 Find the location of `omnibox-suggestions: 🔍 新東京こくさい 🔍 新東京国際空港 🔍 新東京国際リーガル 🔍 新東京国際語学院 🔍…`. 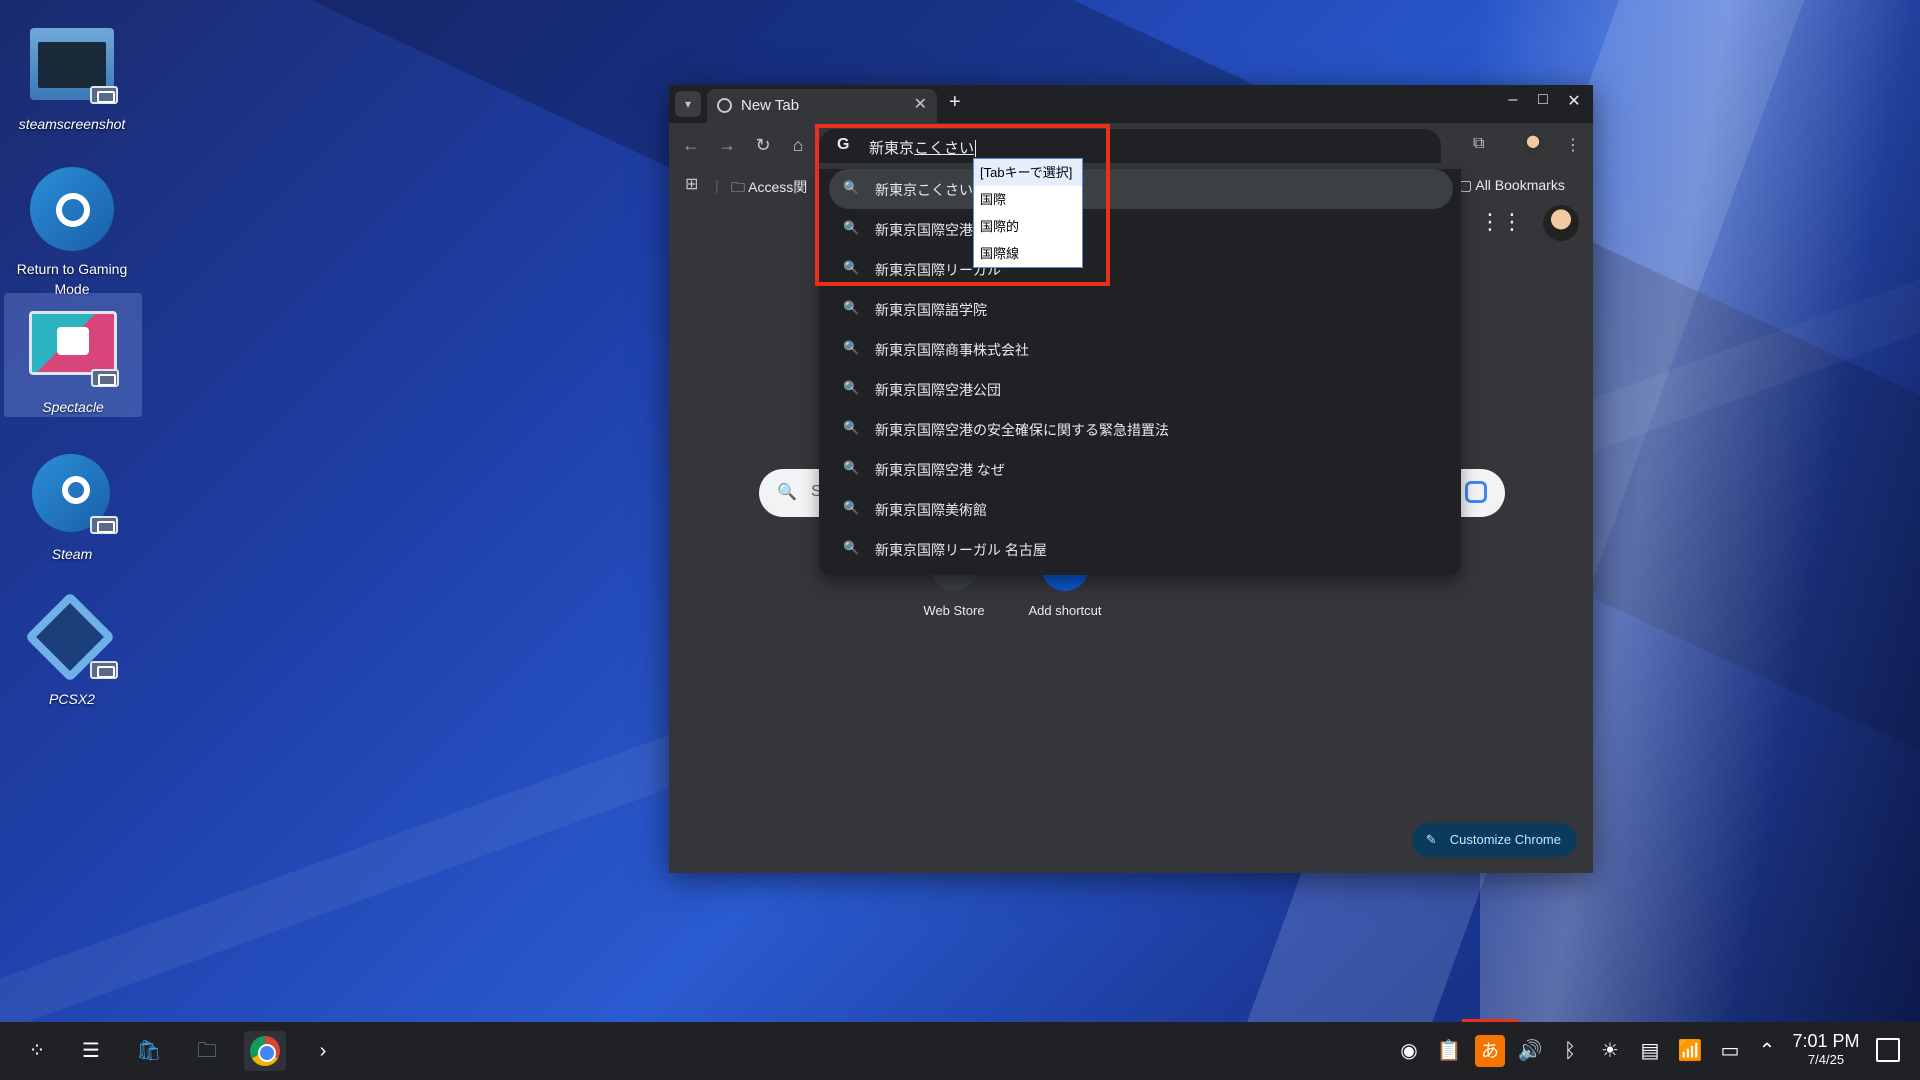

omnibox-suggestions: 🔍 新東京こくさい 🔍 新東京国際空港 🔍 新東京国際リーガル 🔍 新東京国際語学院 🔍… is located at coordinates (1140, 372).